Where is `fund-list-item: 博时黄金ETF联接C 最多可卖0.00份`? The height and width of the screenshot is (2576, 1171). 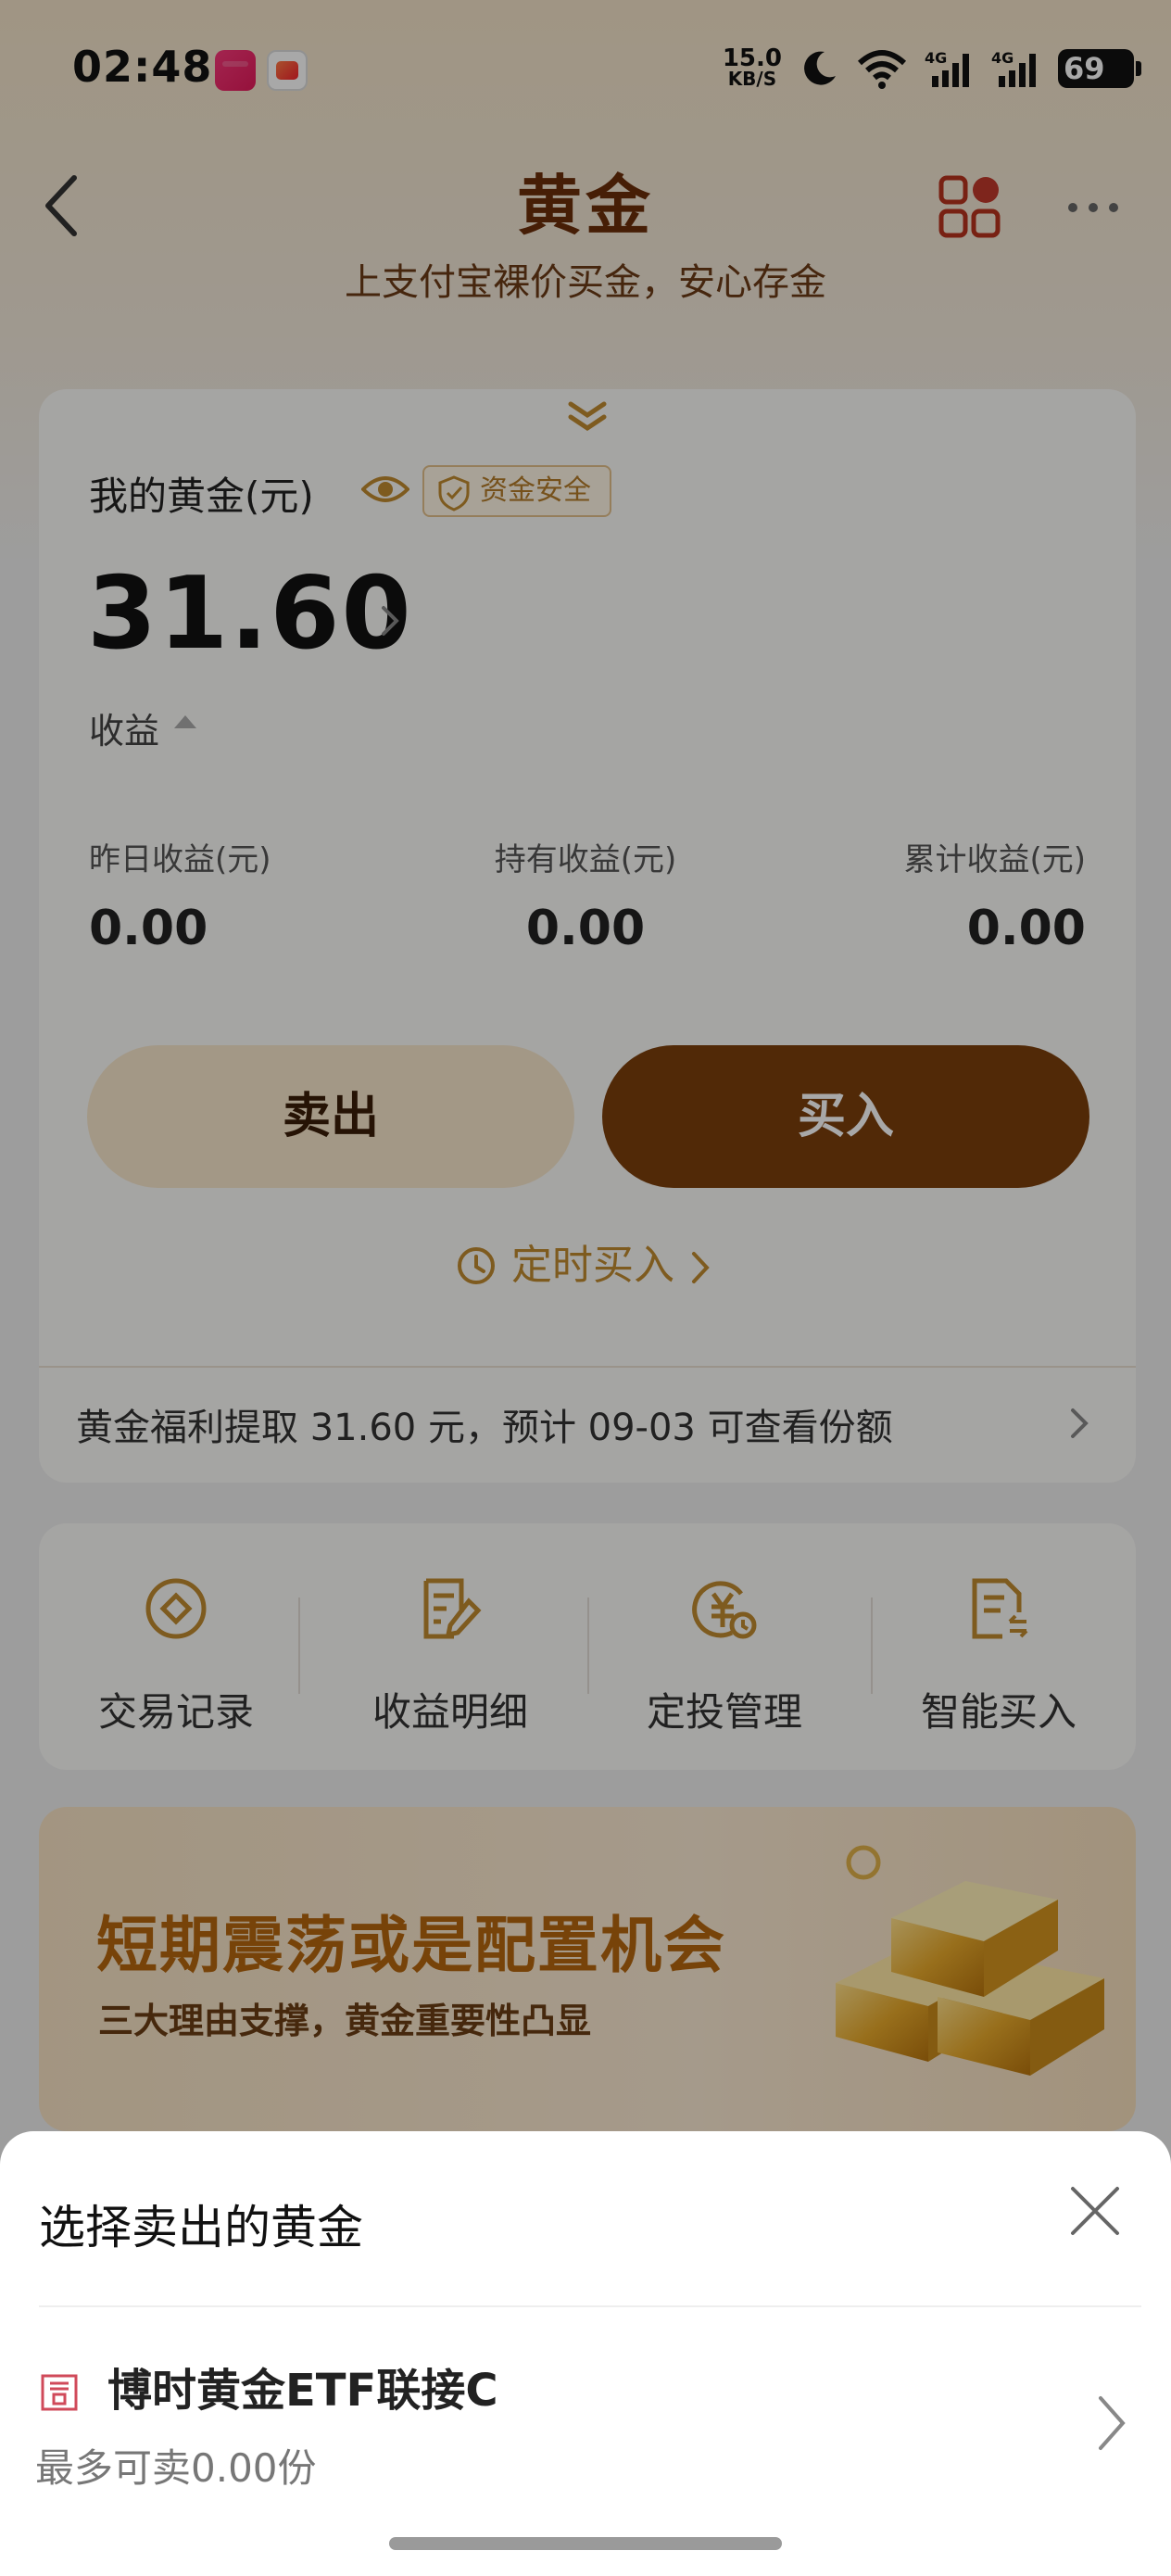 fund-list-item: 博时黄金ETF联接C 最多可卖0.00份 is located at coordinates (585, 2404).